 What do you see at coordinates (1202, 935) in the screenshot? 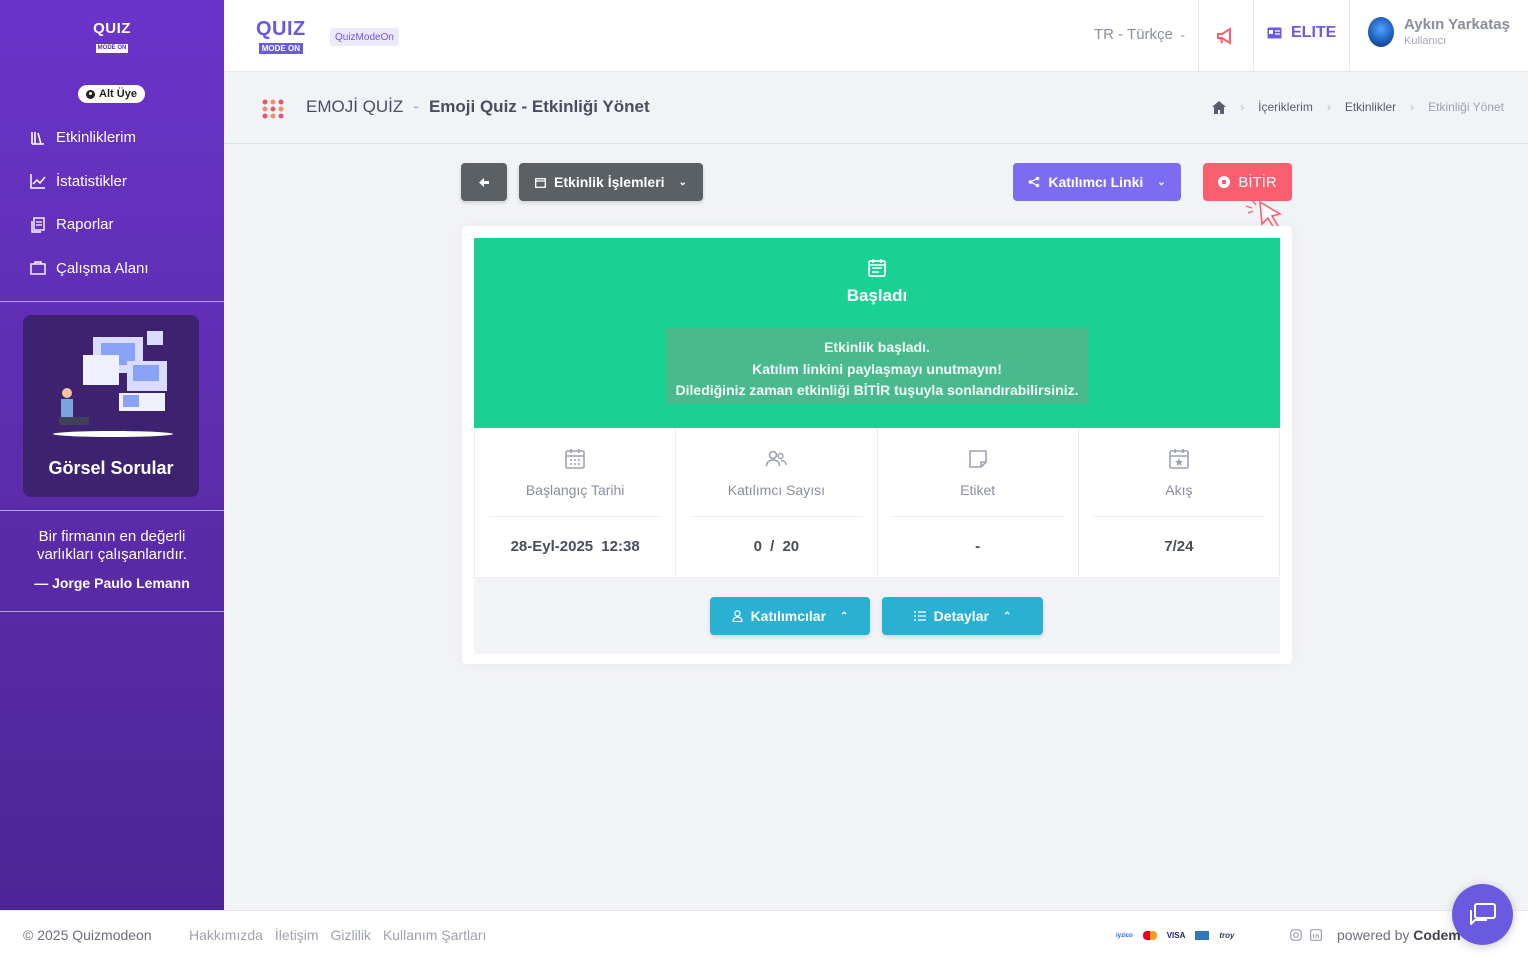
I see `amex-logo` at bounding box center [1202, 935].